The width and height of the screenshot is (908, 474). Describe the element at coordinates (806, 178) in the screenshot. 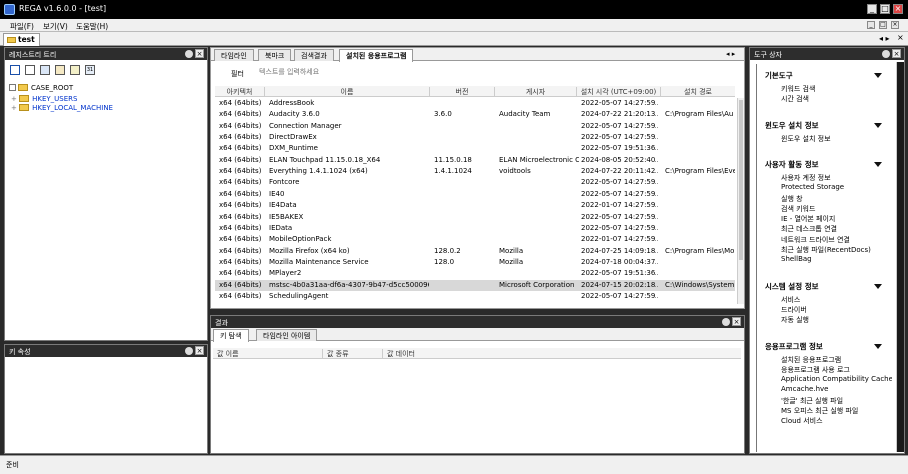

I see `tool-item: 사용자 계정 정보` at that location.